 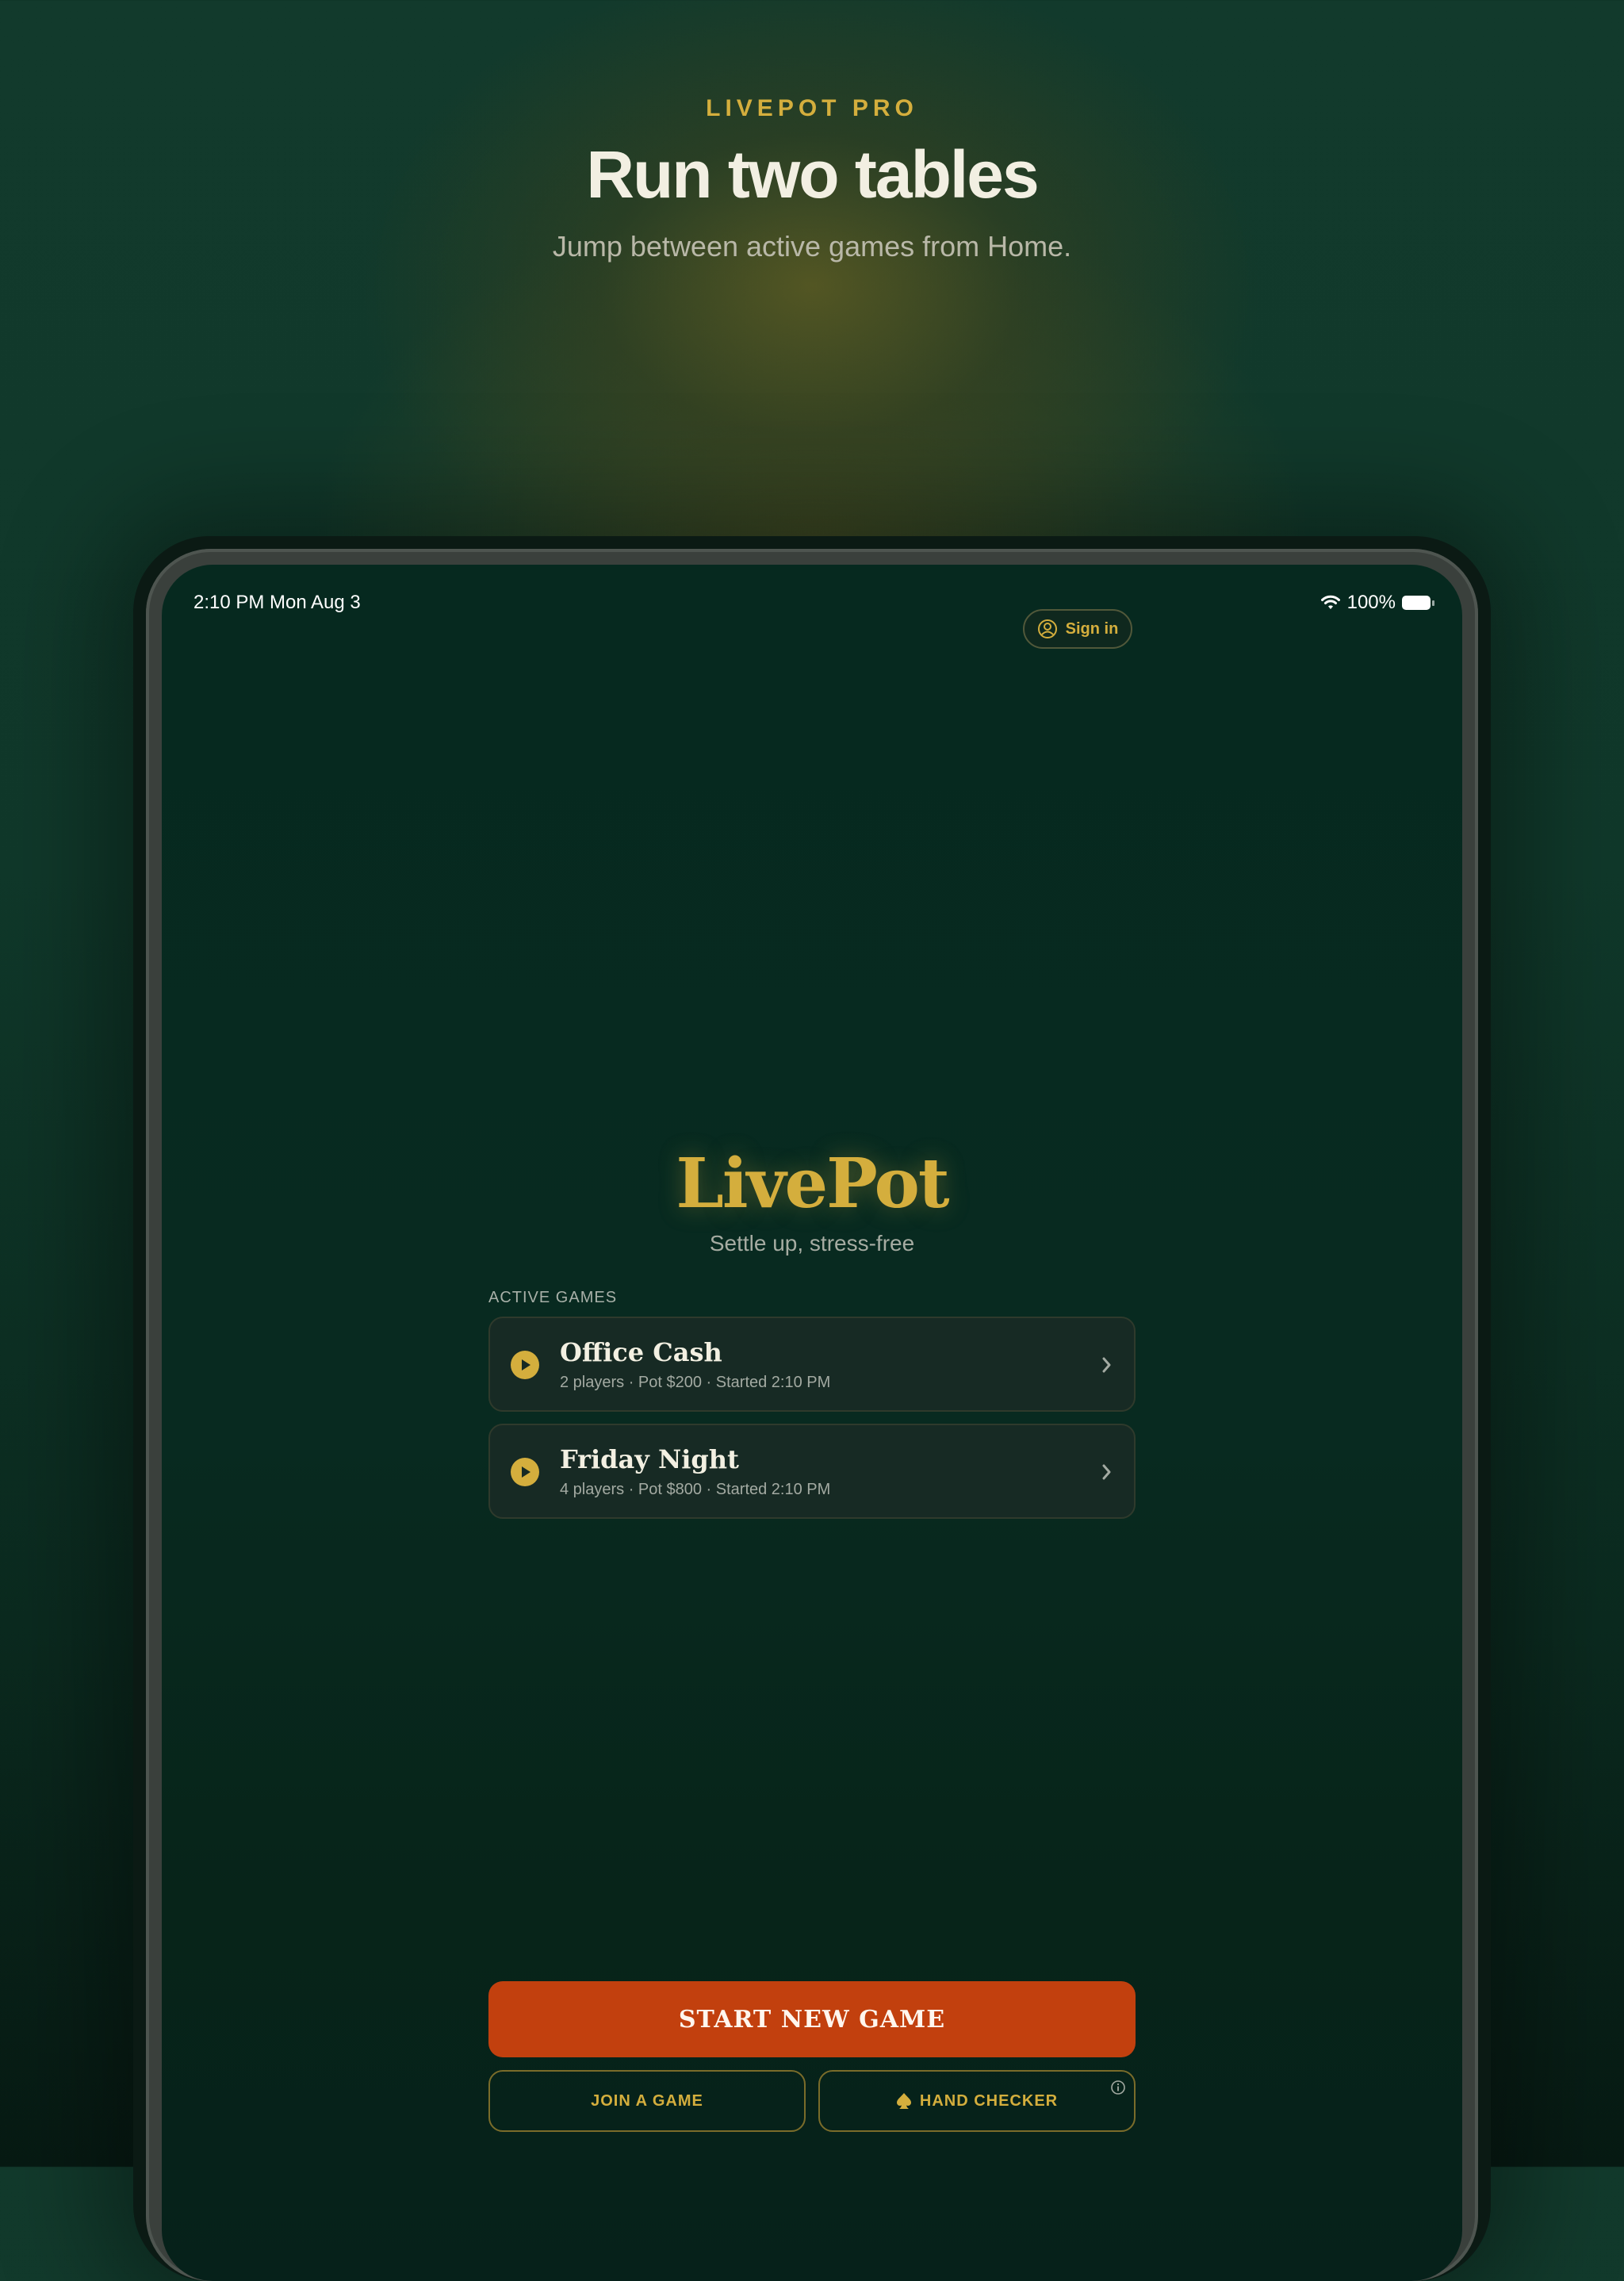 I want to click on app-logo-wordmark: LivePot, so click(x=812, y=1184).